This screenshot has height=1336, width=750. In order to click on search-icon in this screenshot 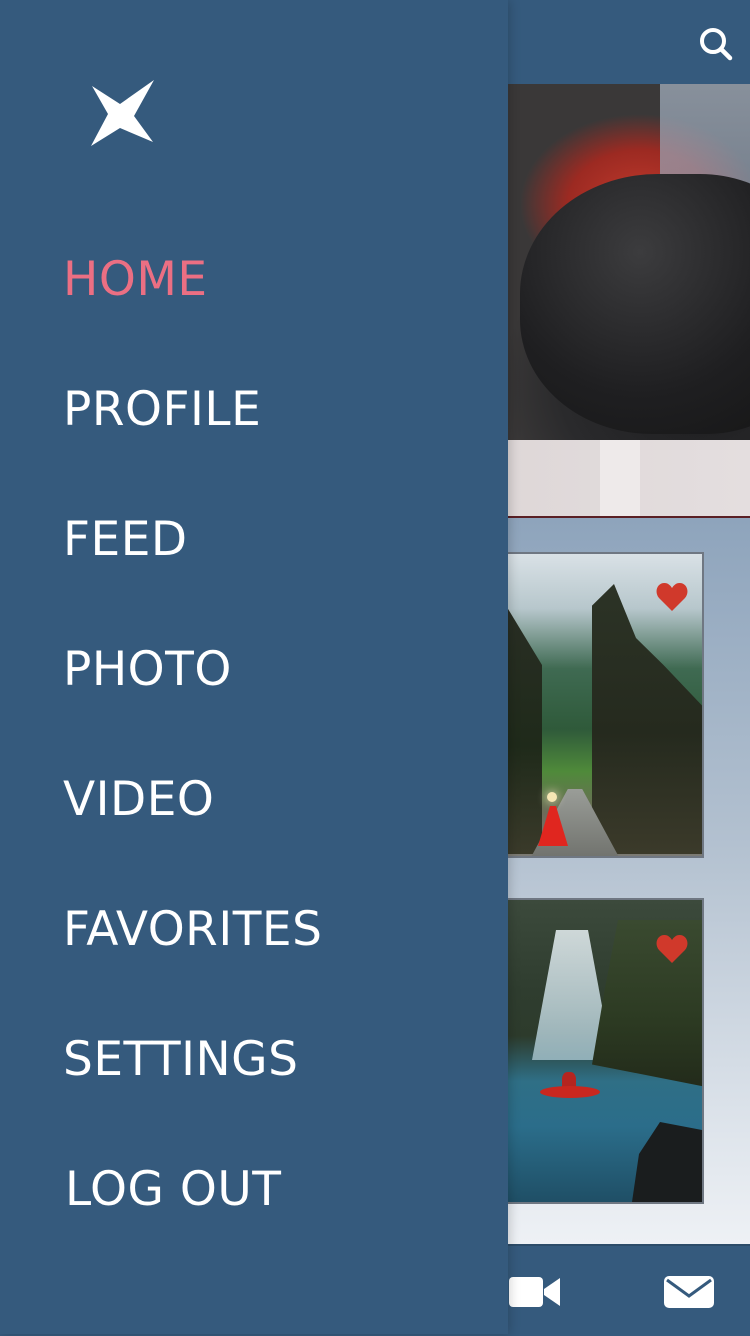, I will do `click(716, 44)`.